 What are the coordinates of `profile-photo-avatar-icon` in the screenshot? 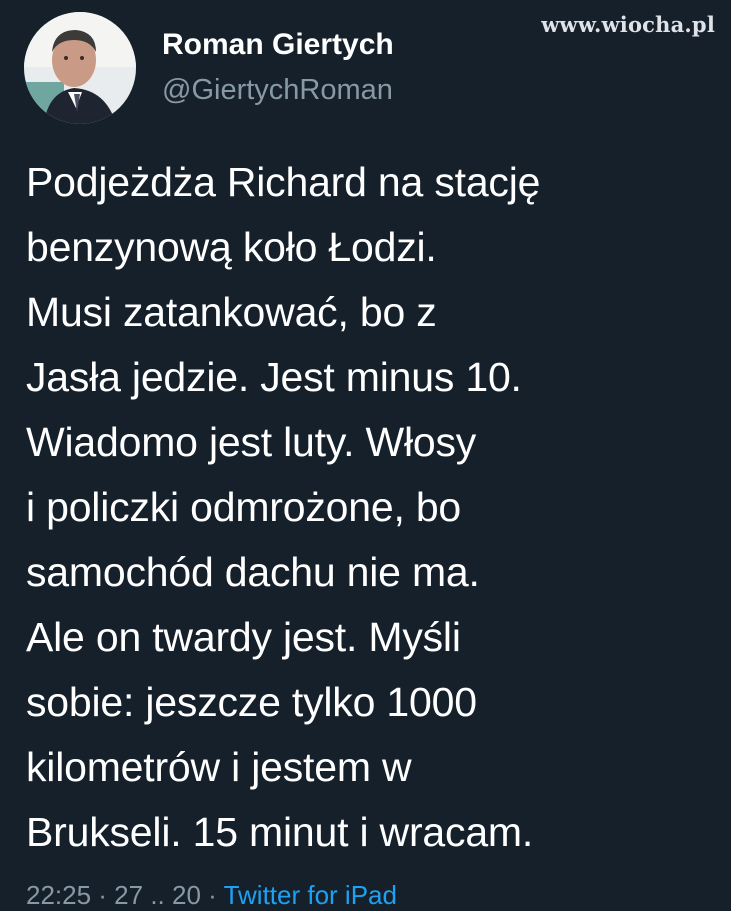 It's located at (80, 68).